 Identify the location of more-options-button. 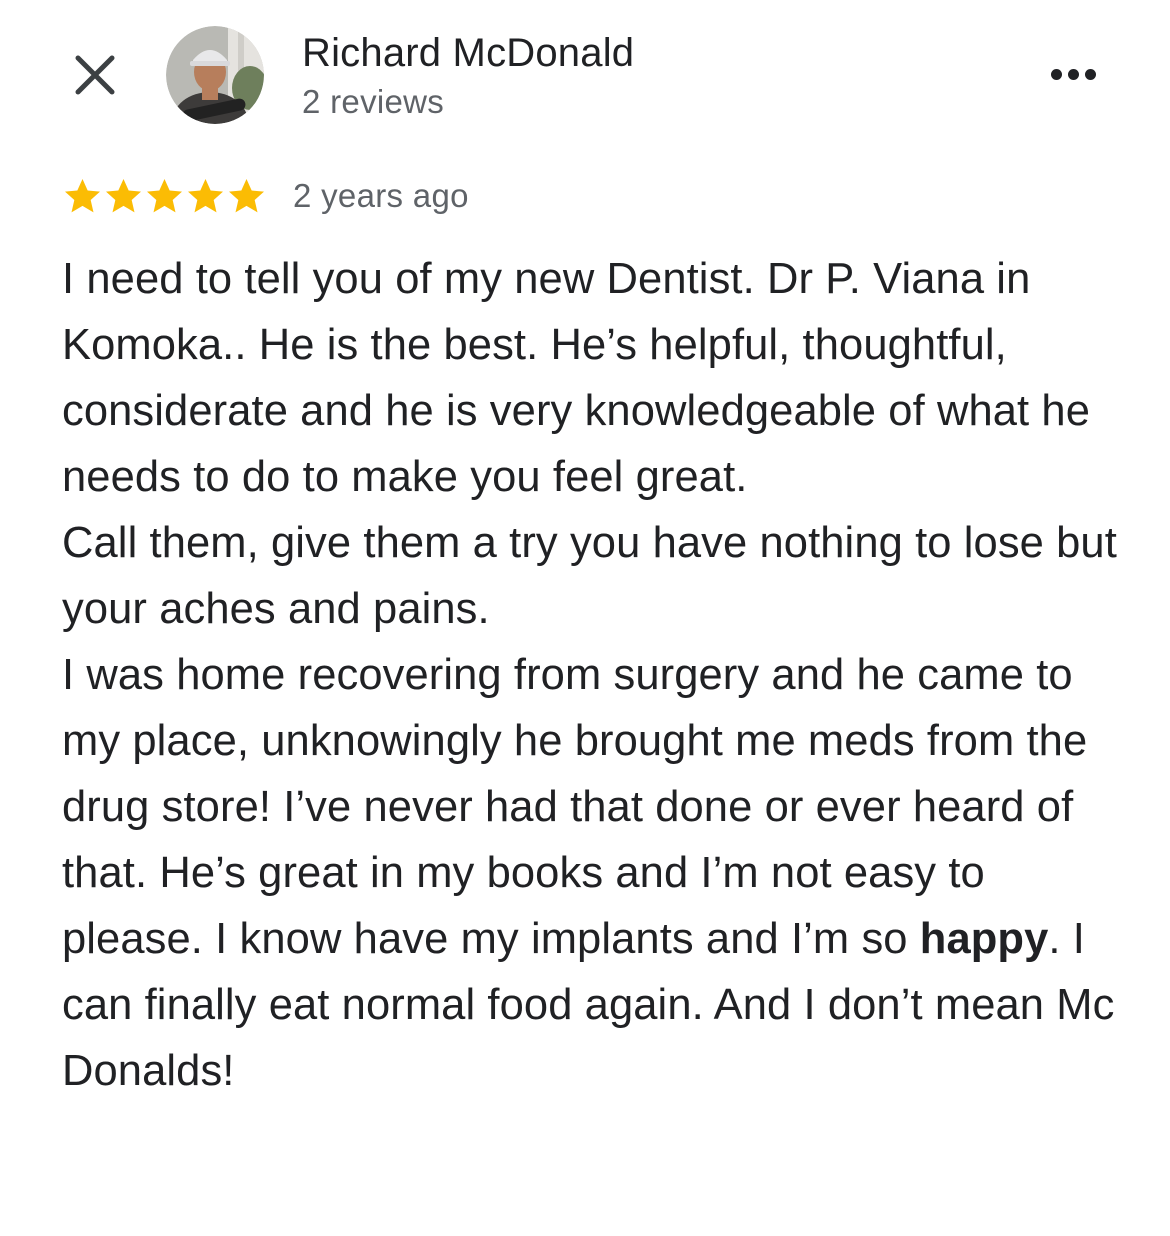
(1073, 74).